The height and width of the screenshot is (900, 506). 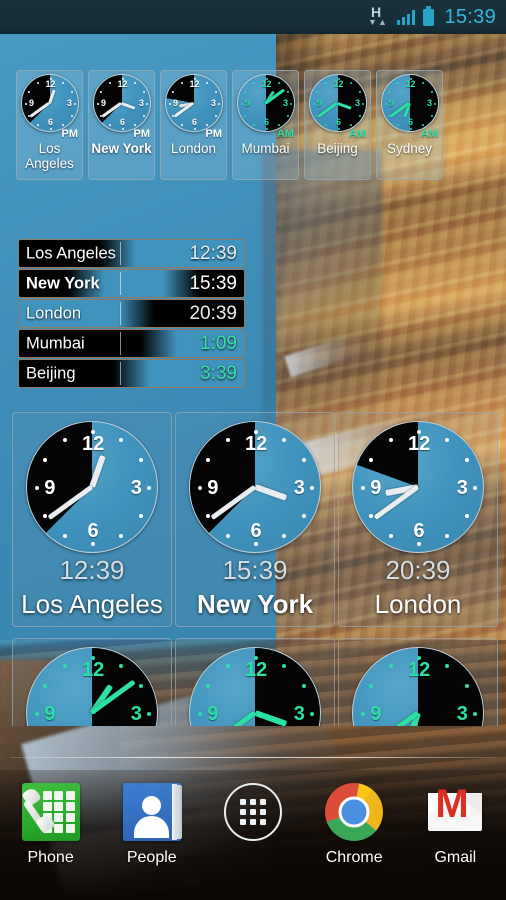 I want to click on digital-time-label: 15:39, so click(x=255, y=570).